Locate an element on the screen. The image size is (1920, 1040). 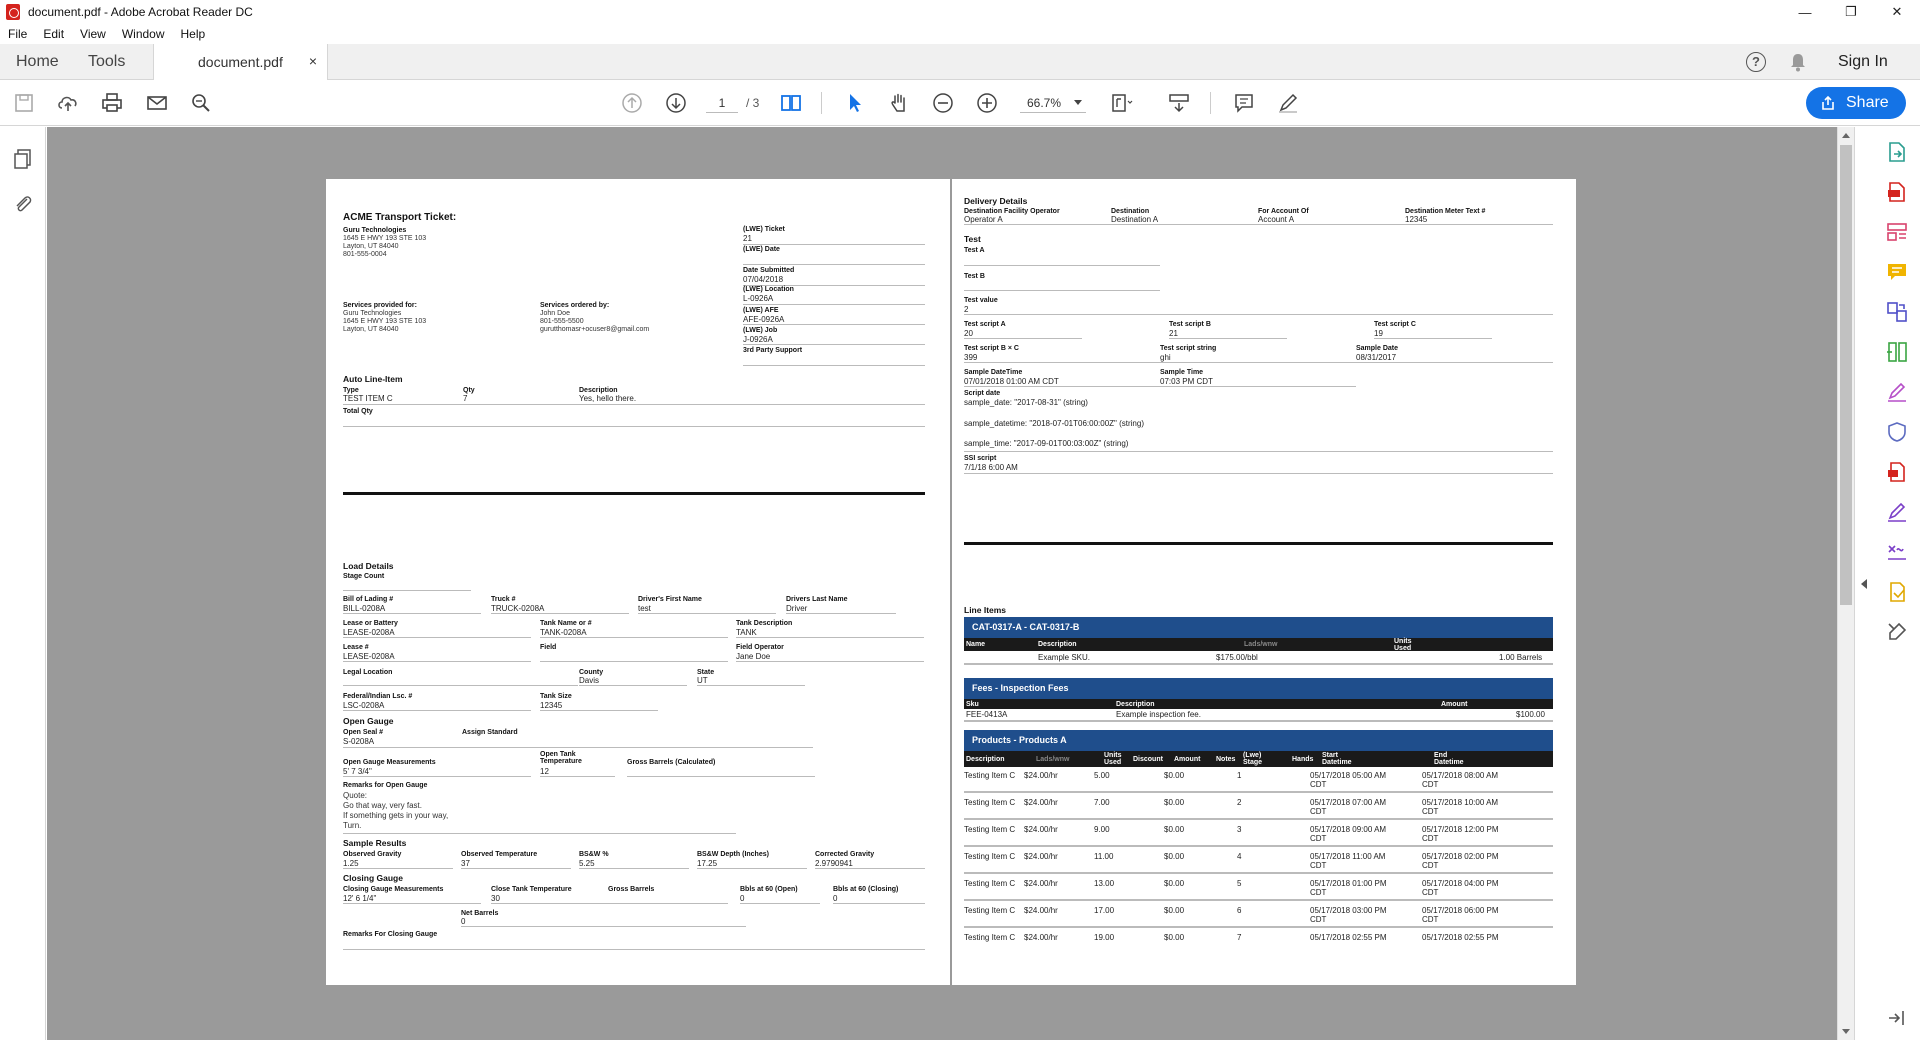
test-script-c-value: 19 is located at coordinates (1378, 333).